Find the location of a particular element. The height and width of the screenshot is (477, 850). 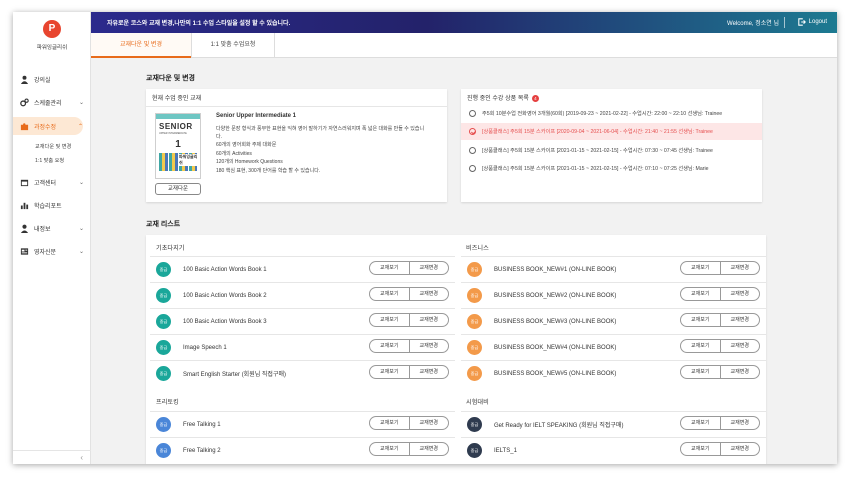

sidebar-item-label: 영자신문 is located at coordinates (45, 252).